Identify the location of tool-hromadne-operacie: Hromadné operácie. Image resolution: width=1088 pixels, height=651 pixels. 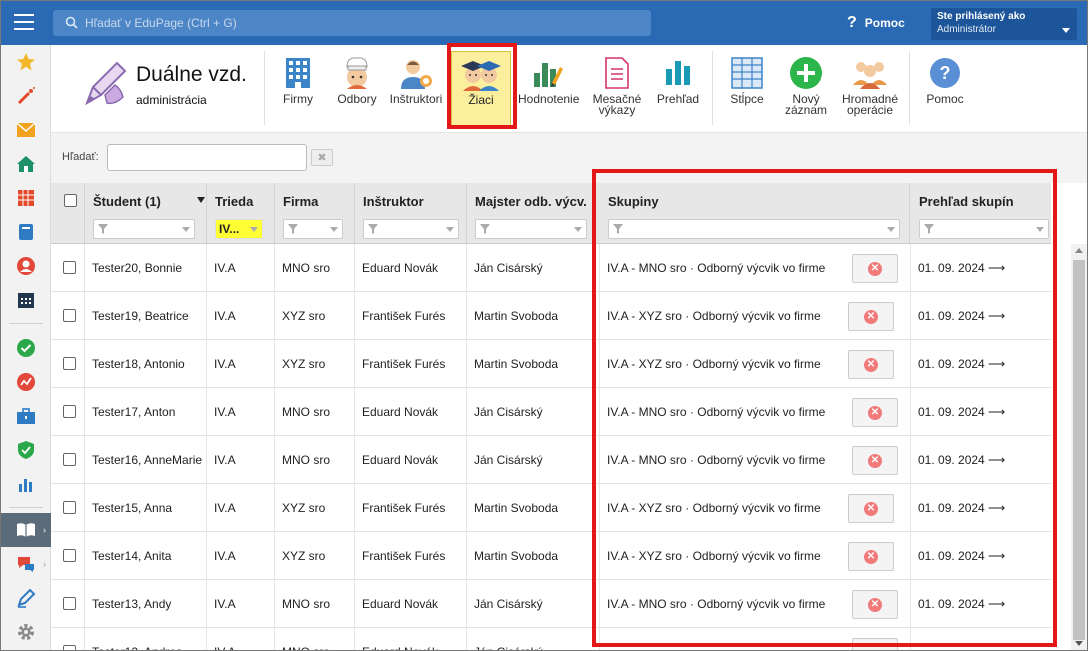
(870, 89).